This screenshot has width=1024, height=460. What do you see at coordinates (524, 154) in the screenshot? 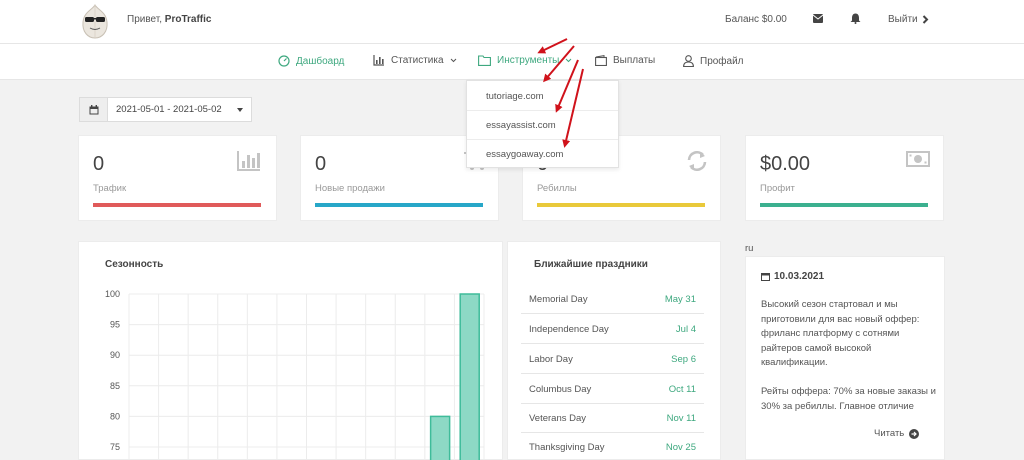
I see `menu-item-essaygoaway: essaygoaway.com` at bounding box center [524, 154].